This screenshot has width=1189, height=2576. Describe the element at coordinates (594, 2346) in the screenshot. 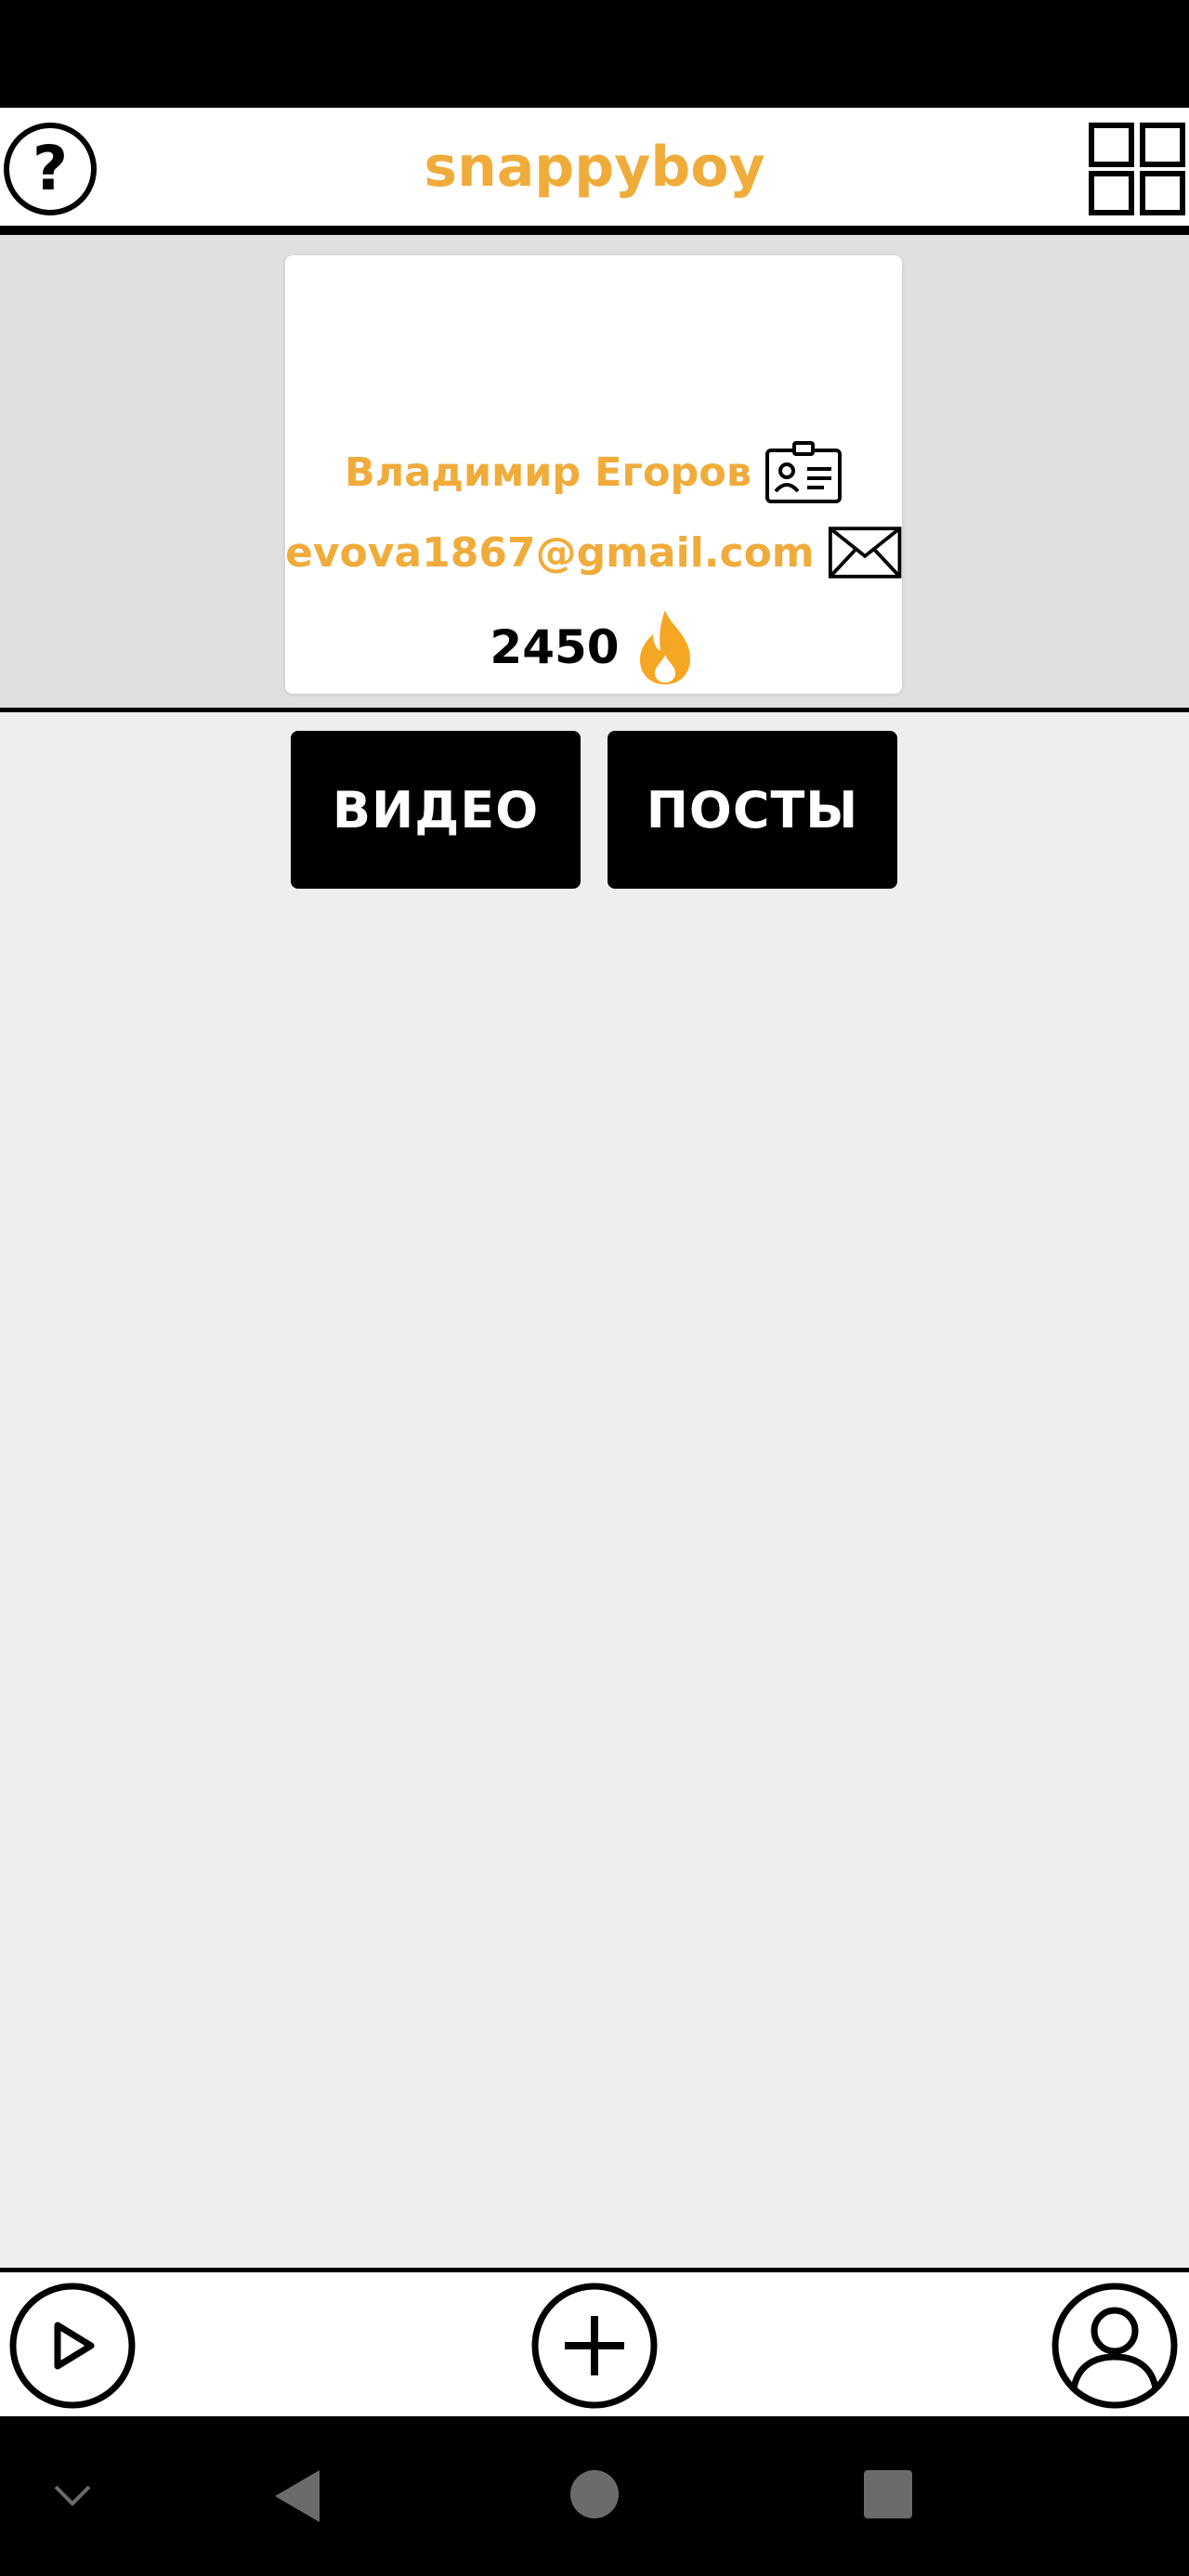

I see `plus-icon` at that location.